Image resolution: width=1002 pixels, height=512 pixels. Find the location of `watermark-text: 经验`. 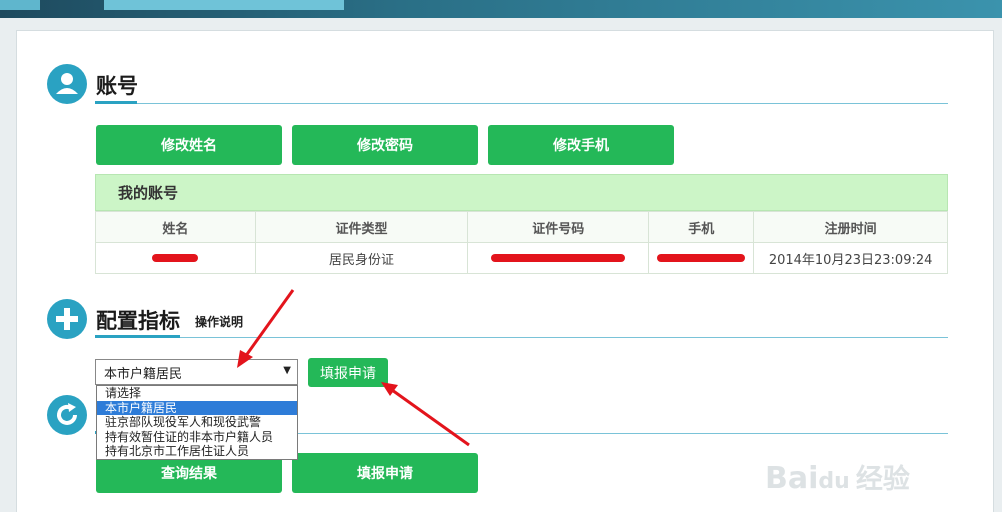

watermark-text: 经验 is located at coordinates (882, 479).